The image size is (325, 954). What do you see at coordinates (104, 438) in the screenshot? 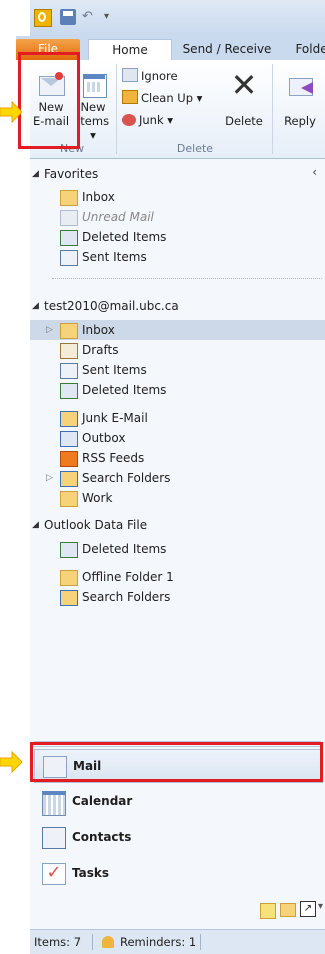
I see `item-label: Outbox` at bounding box center [104, 438].